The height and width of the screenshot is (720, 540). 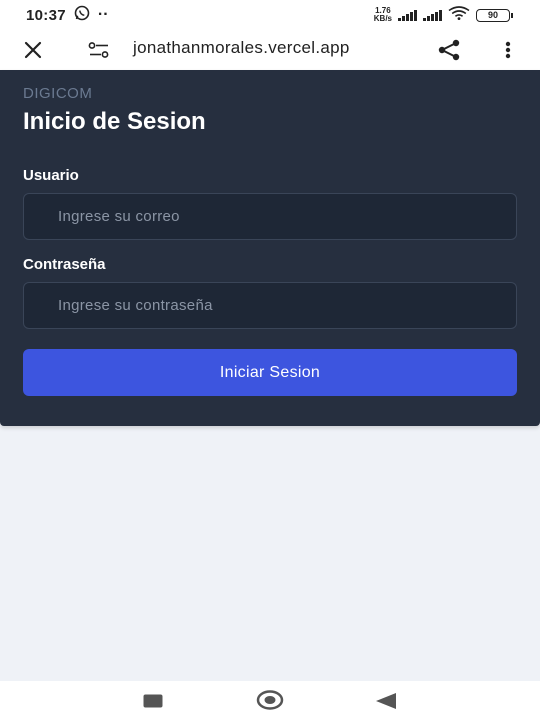 I want to click on battery-level: 90, so click(x=492, y=15).